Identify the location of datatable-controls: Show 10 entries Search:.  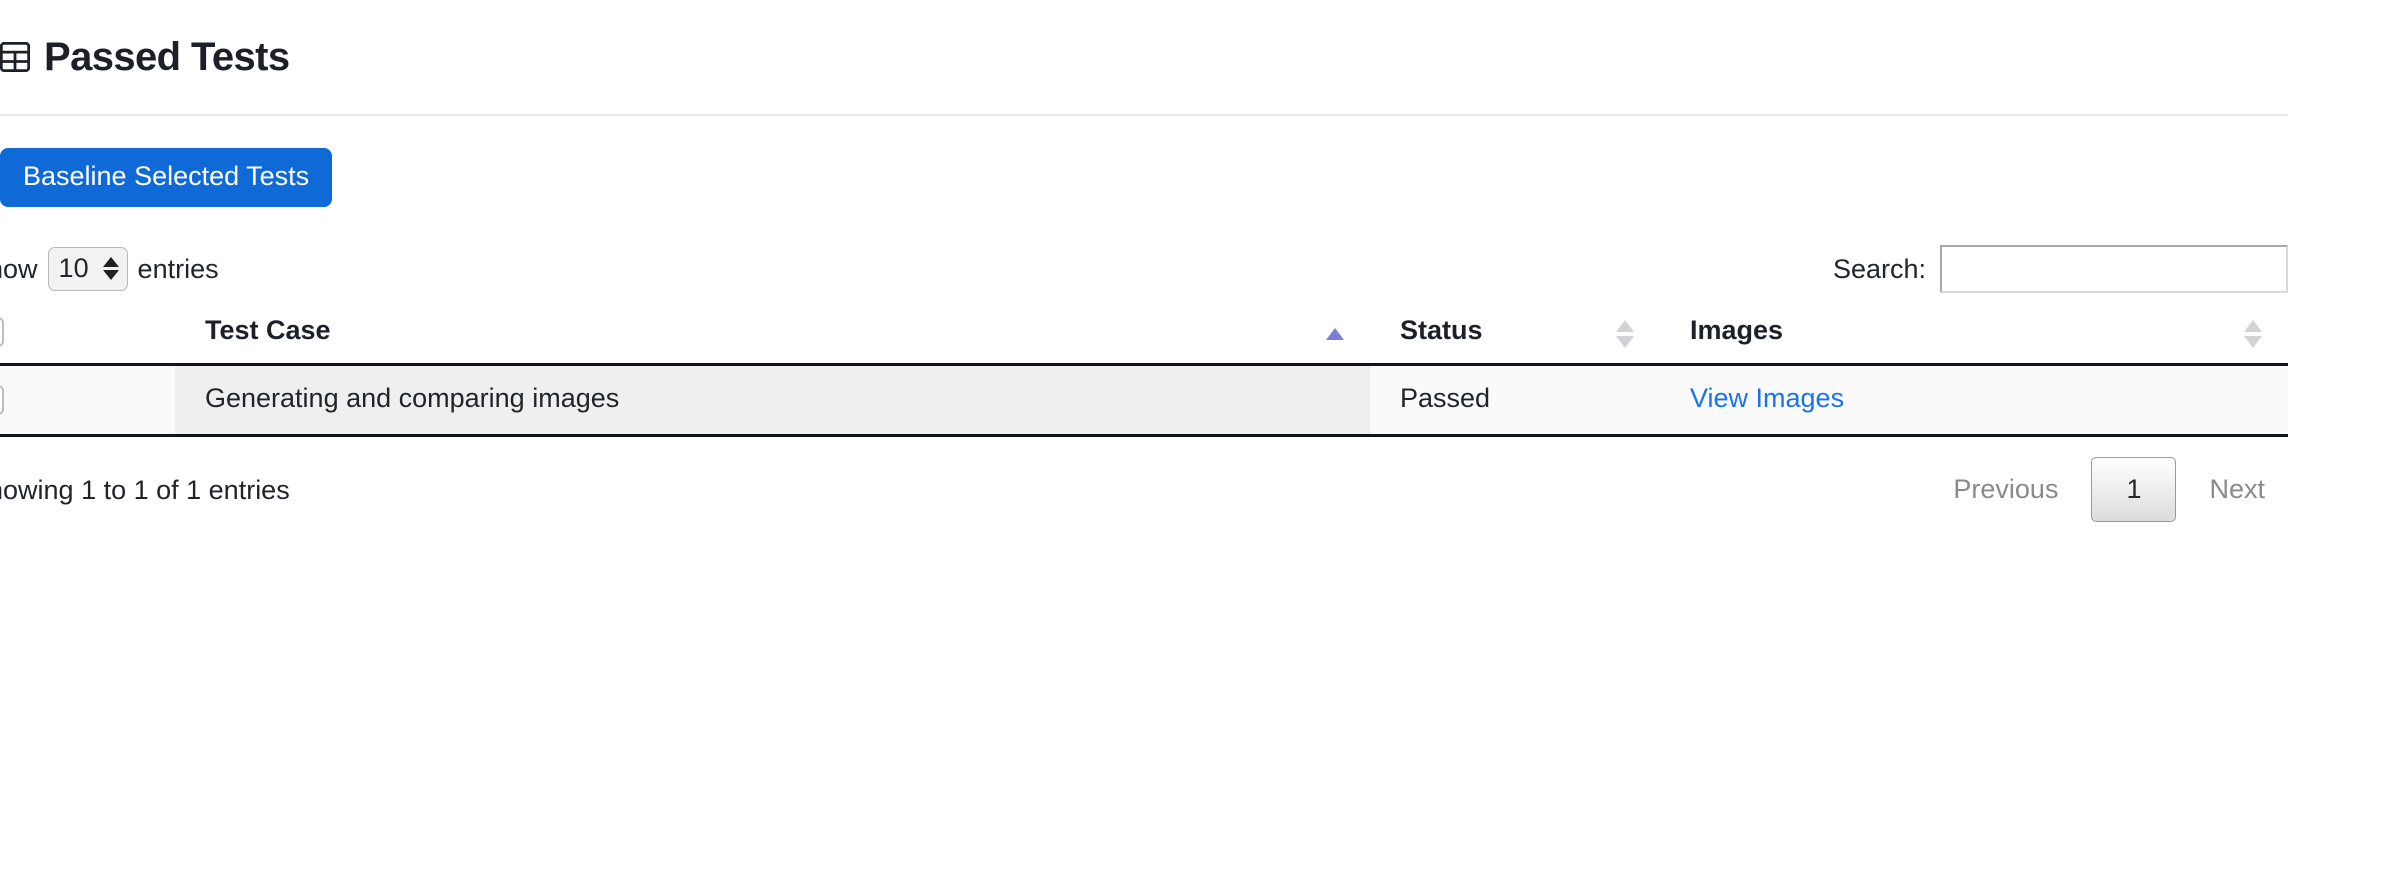
(1144, 268).